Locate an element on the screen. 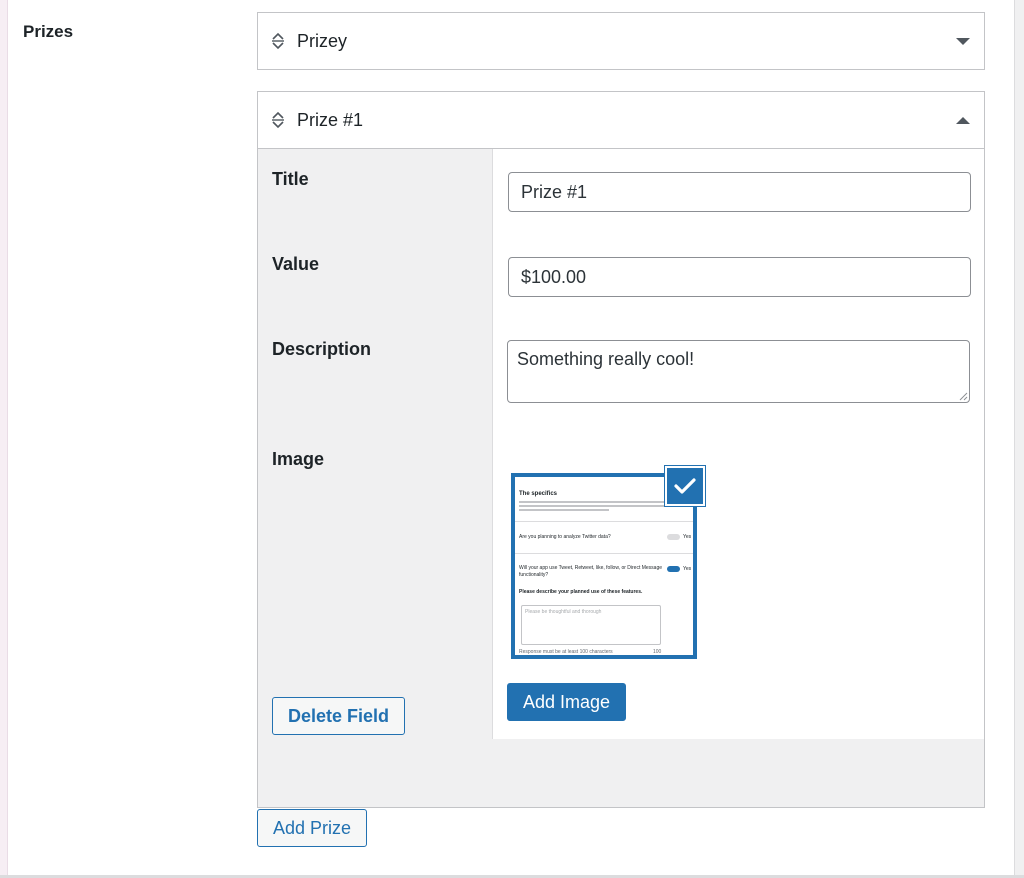 The height and width of the screenshot is (878, 1024). image-label: Image is located at coordinates (298, 459).